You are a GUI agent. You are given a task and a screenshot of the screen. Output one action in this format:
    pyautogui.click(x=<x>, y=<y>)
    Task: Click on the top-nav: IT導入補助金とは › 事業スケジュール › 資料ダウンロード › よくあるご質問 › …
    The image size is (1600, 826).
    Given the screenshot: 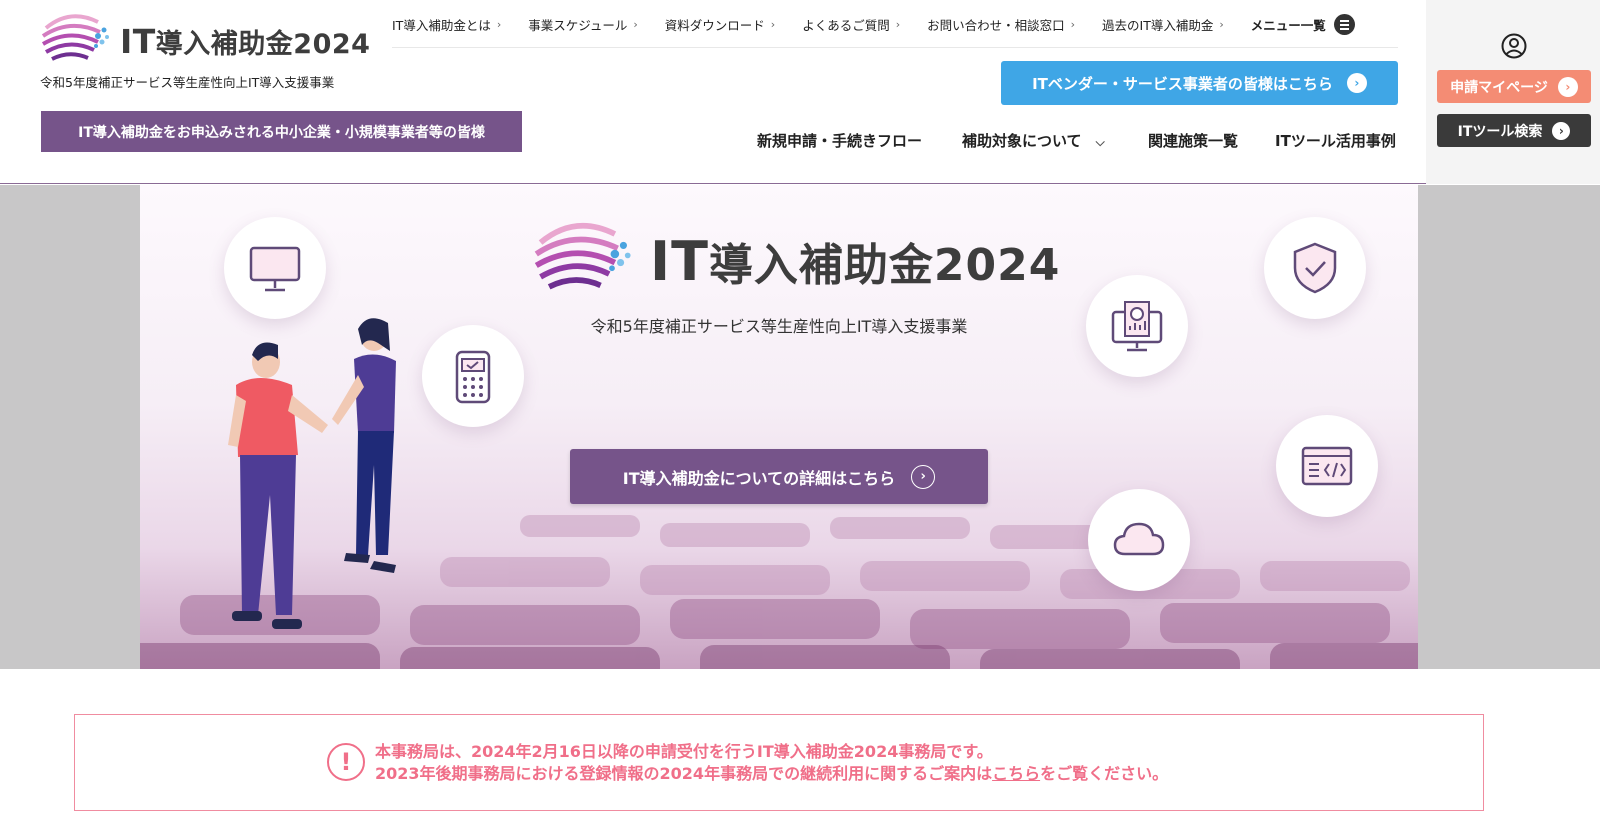 What is the action you would take?
    pyautogui.click(x=895, y=28)
    